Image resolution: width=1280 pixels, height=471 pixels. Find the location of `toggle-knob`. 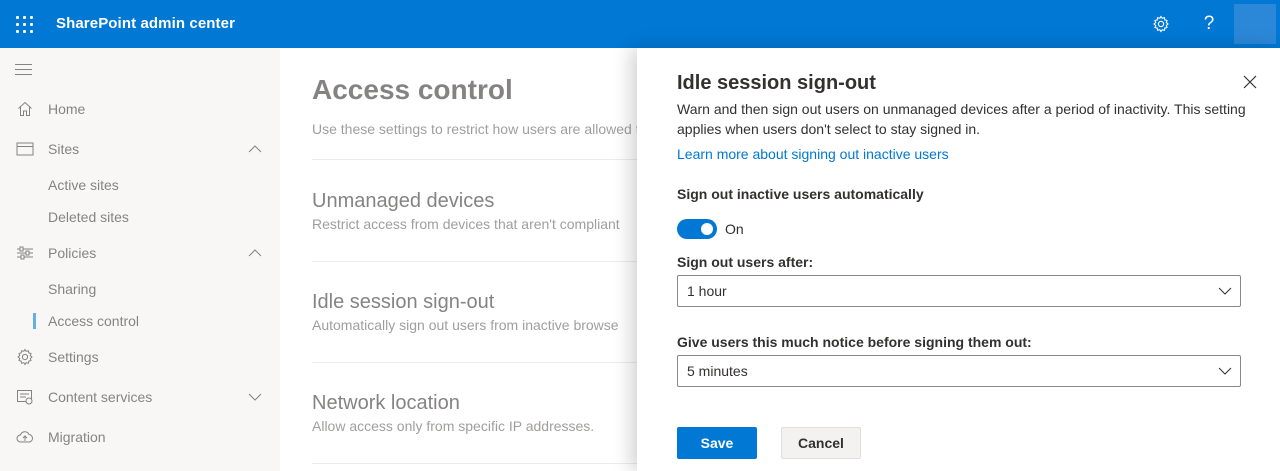

toggle-knob is located at coordinates (707, 229).